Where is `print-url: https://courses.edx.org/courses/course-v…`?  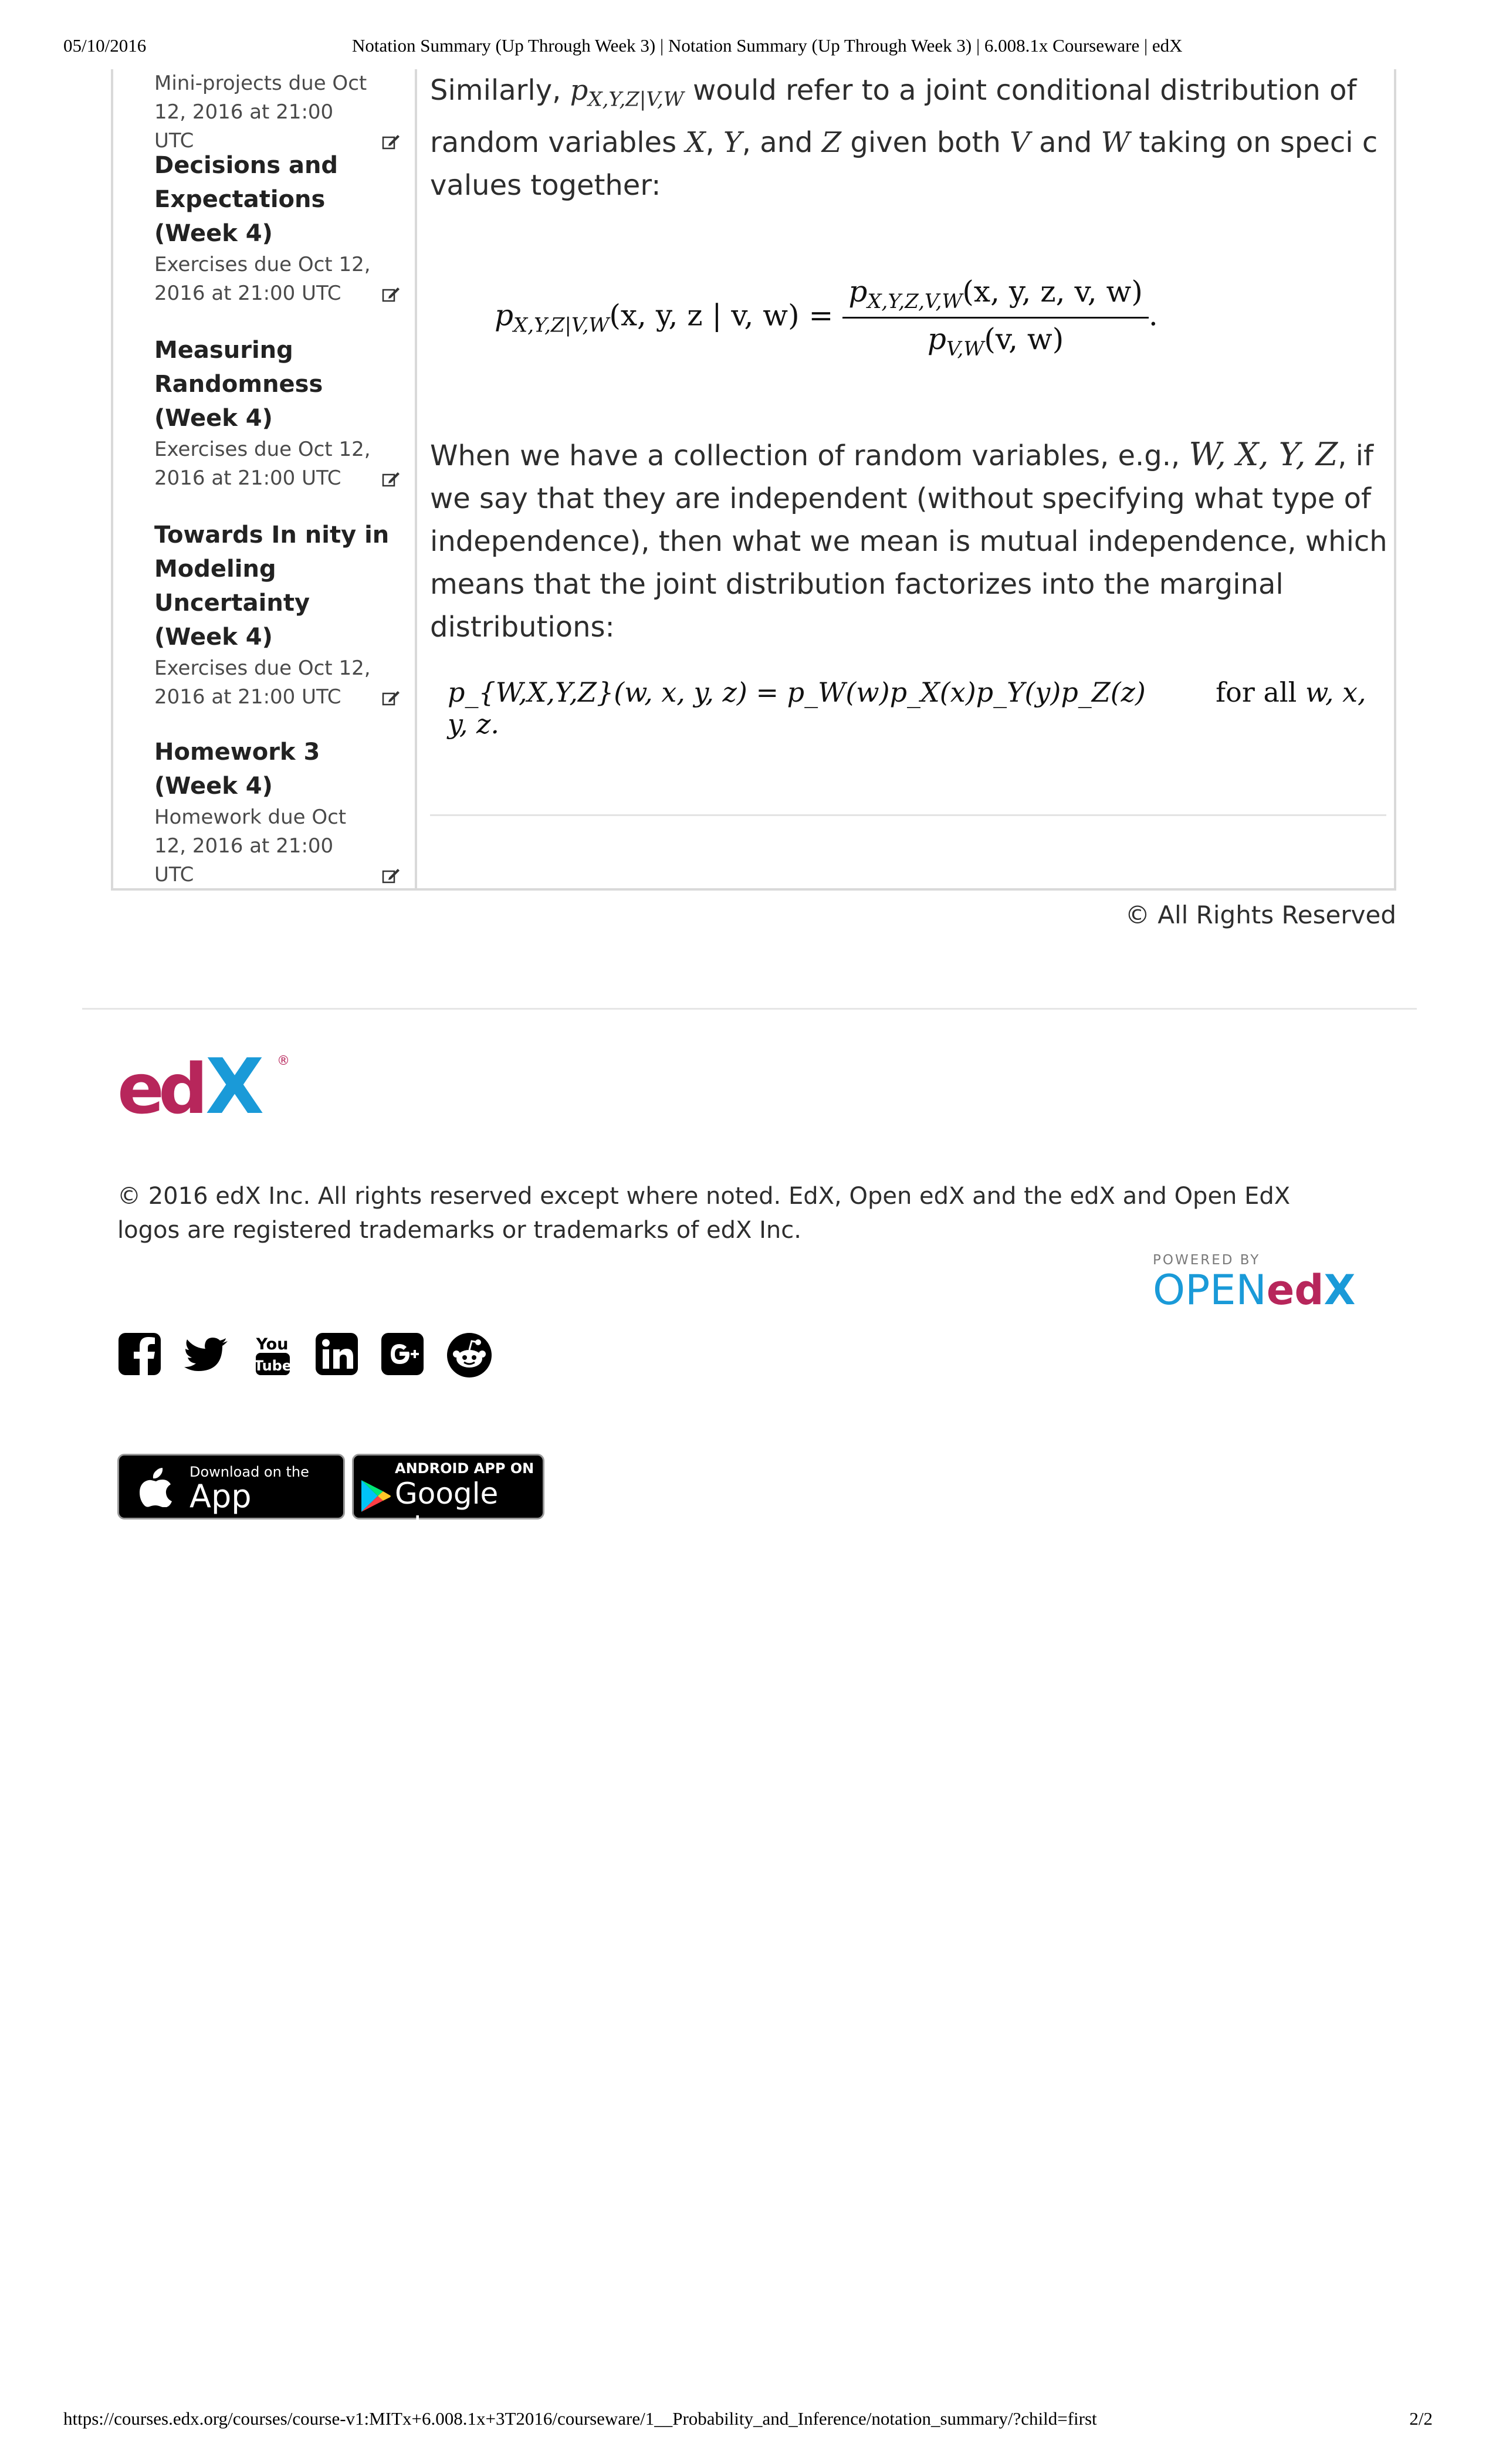 print-url: https://courses.edx.org/courses/course-v… is located at coordinates (580, 2418).